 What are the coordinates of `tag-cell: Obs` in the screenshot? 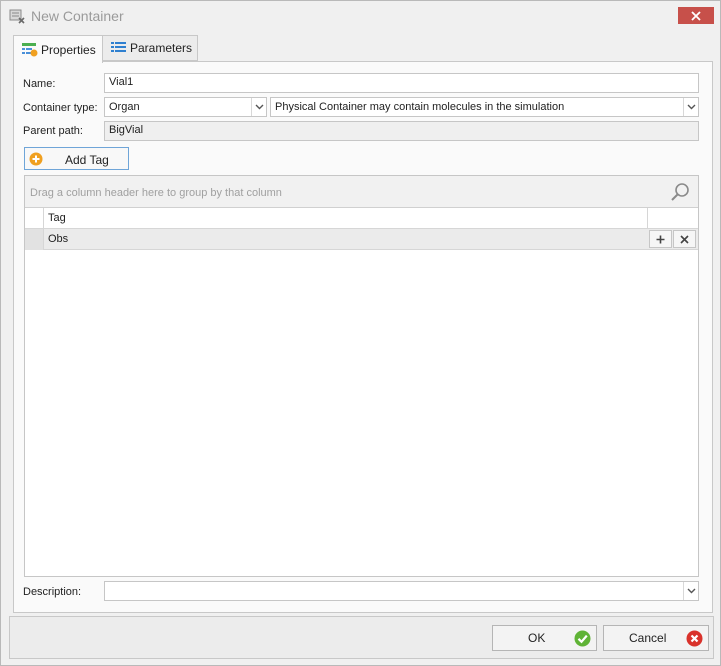 It's located at (58, 239).